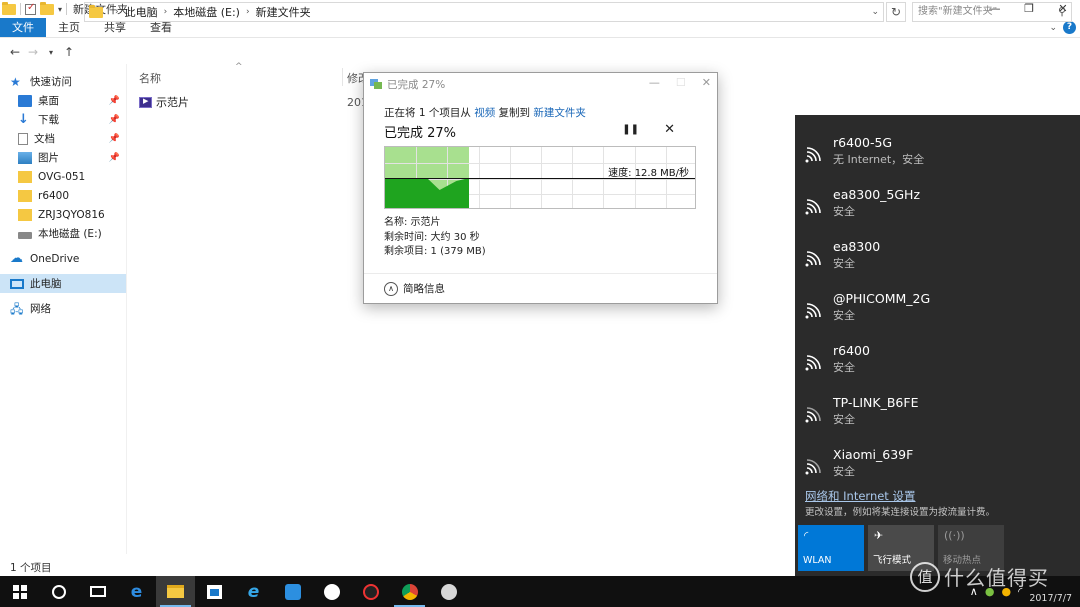  I want to click on taskbar-store, so click(214, 591).